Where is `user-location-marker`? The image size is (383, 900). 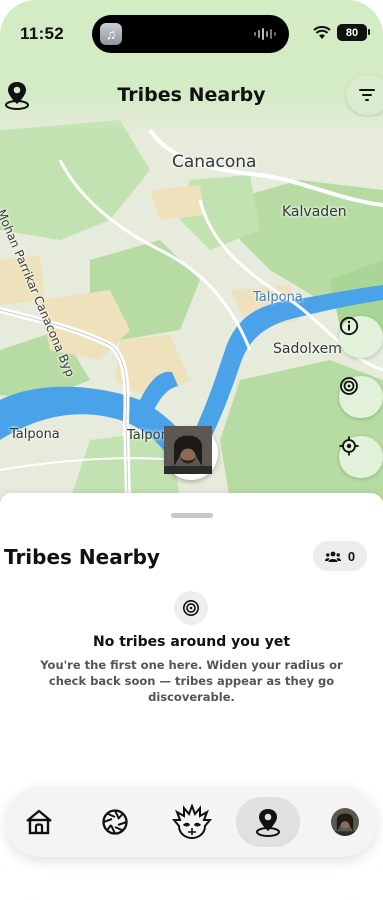
user-location-marker is located at coordinates (191, 453).